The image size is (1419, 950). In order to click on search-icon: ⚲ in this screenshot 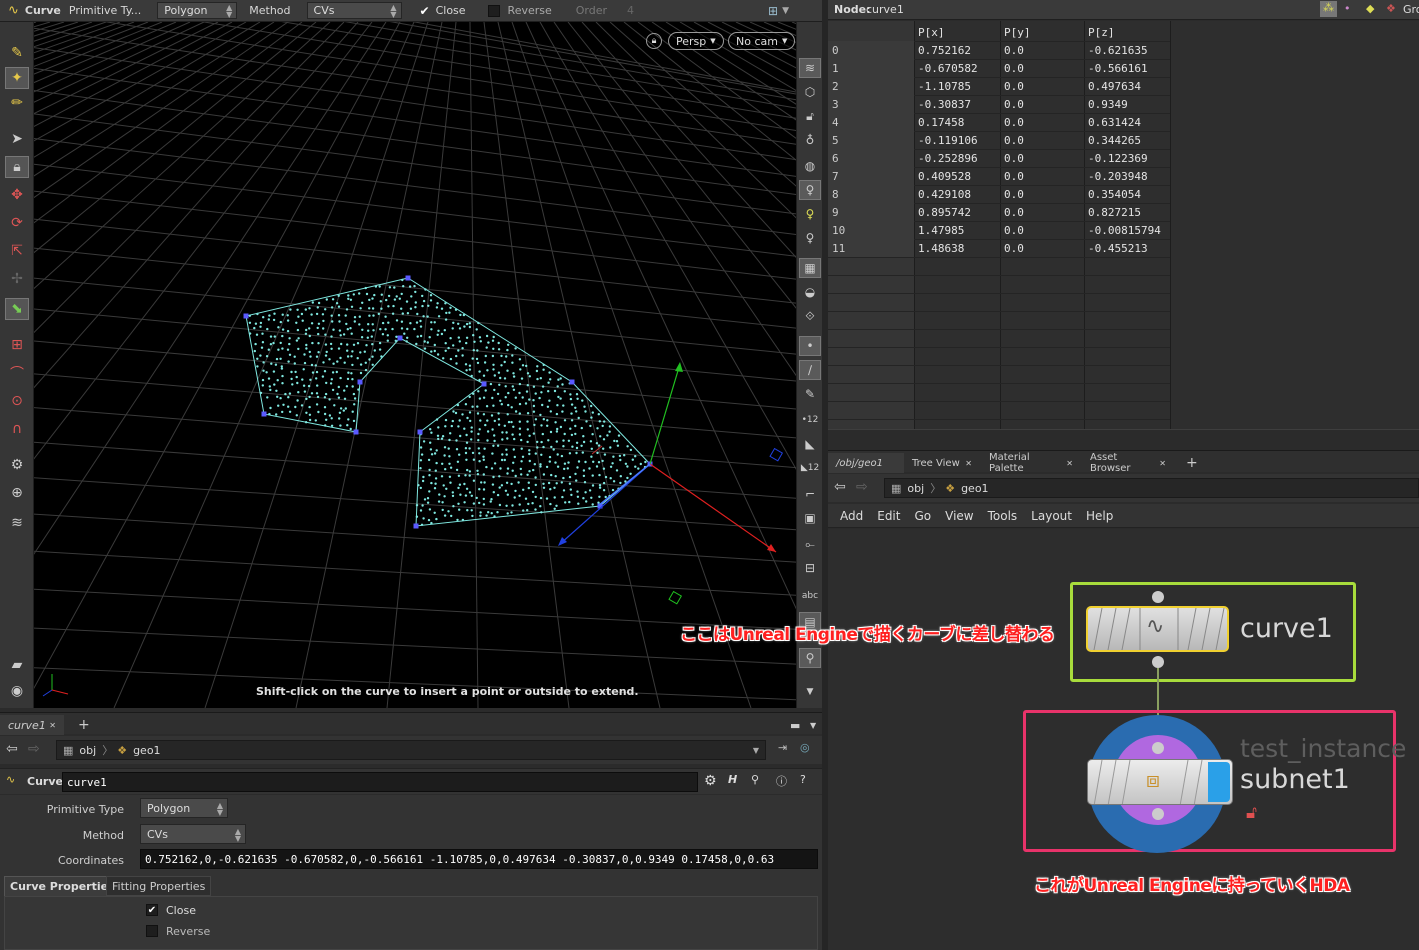, I will do `click(755, 779)`.